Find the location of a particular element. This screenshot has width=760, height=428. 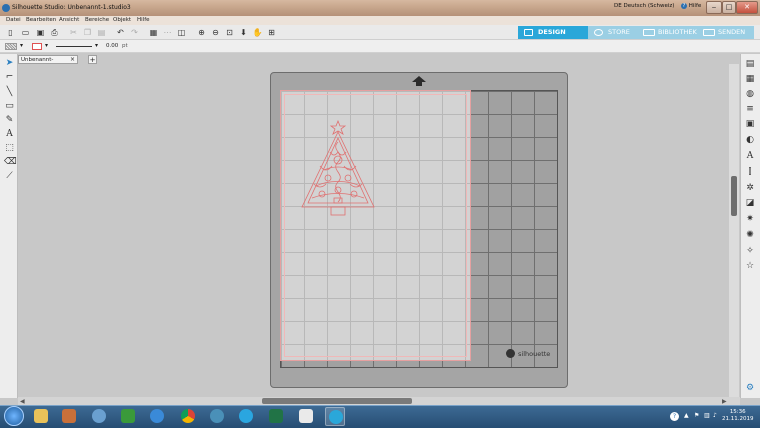

help-link: ? Hilfe is located at coordinates (691, 6).